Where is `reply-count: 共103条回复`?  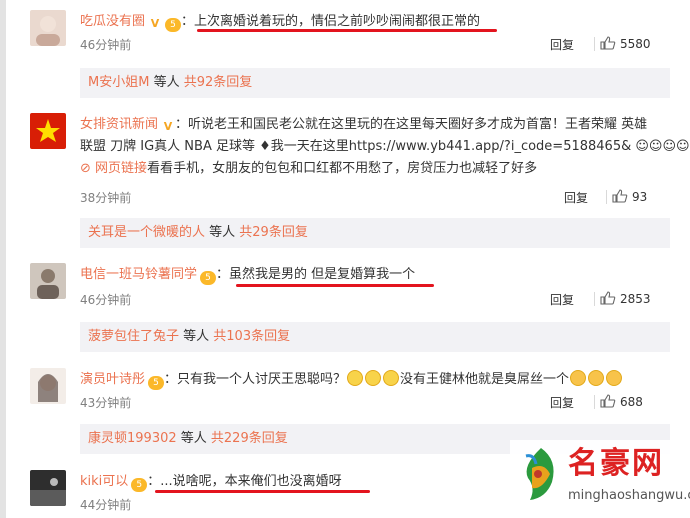 reply-count: 共103条回复 is located at coordinates (251, 336).